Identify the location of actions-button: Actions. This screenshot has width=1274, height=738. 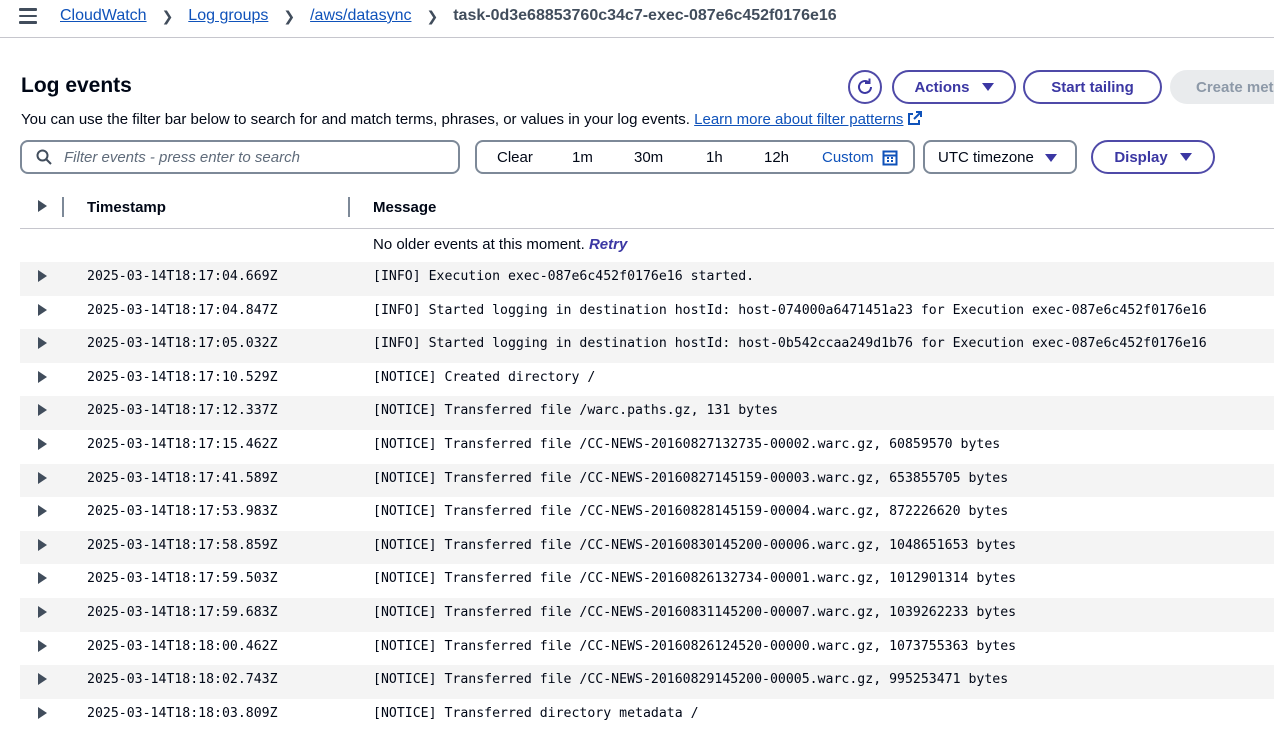
(954, 87).